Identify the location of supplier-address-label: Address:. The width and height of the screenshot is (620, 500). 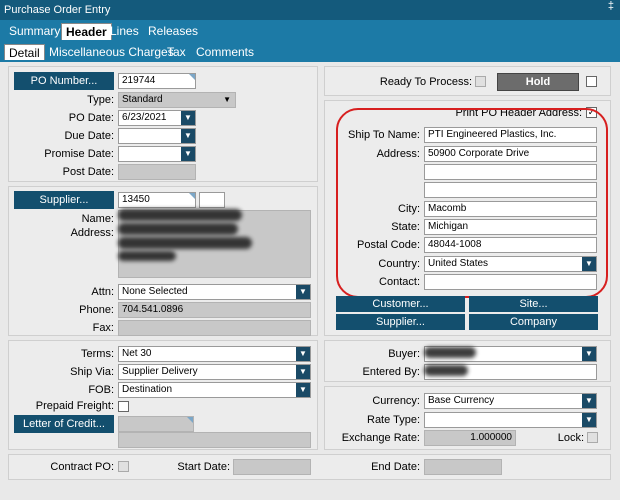
(92, 233).